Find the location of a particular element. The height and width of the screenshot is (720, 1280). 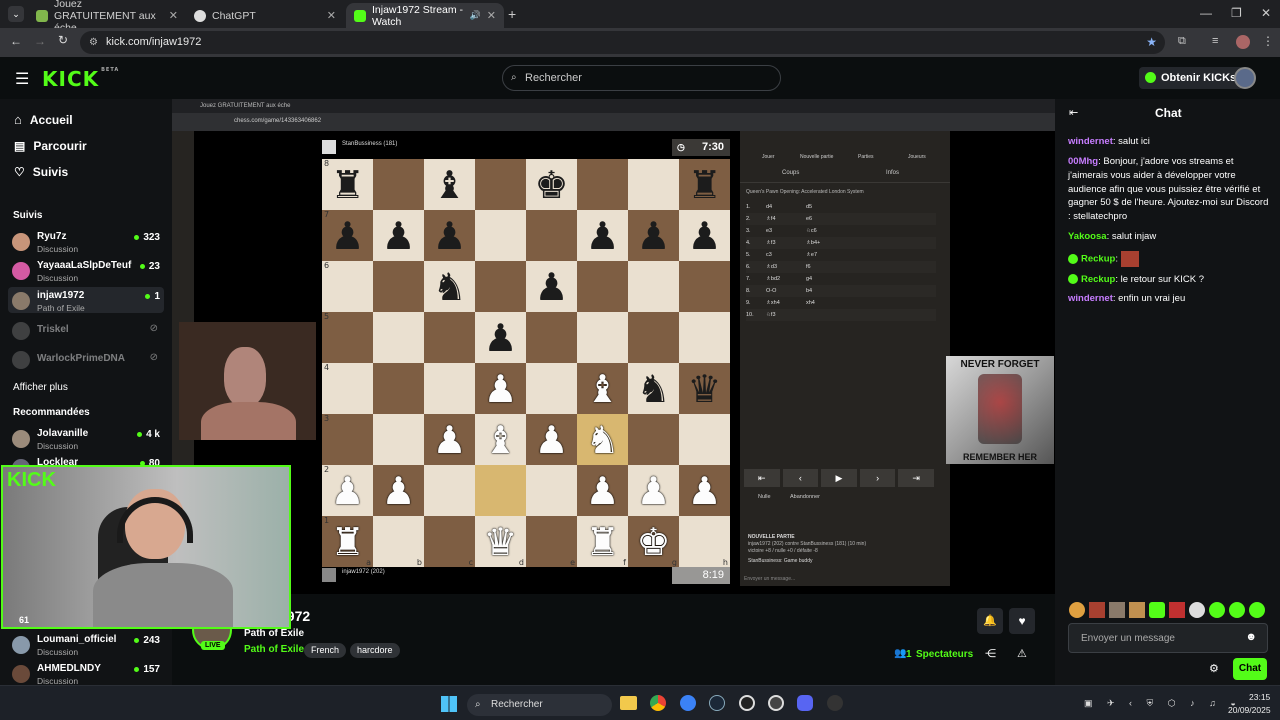

white-move: ♗d3 is located at coordinates (771, 267).